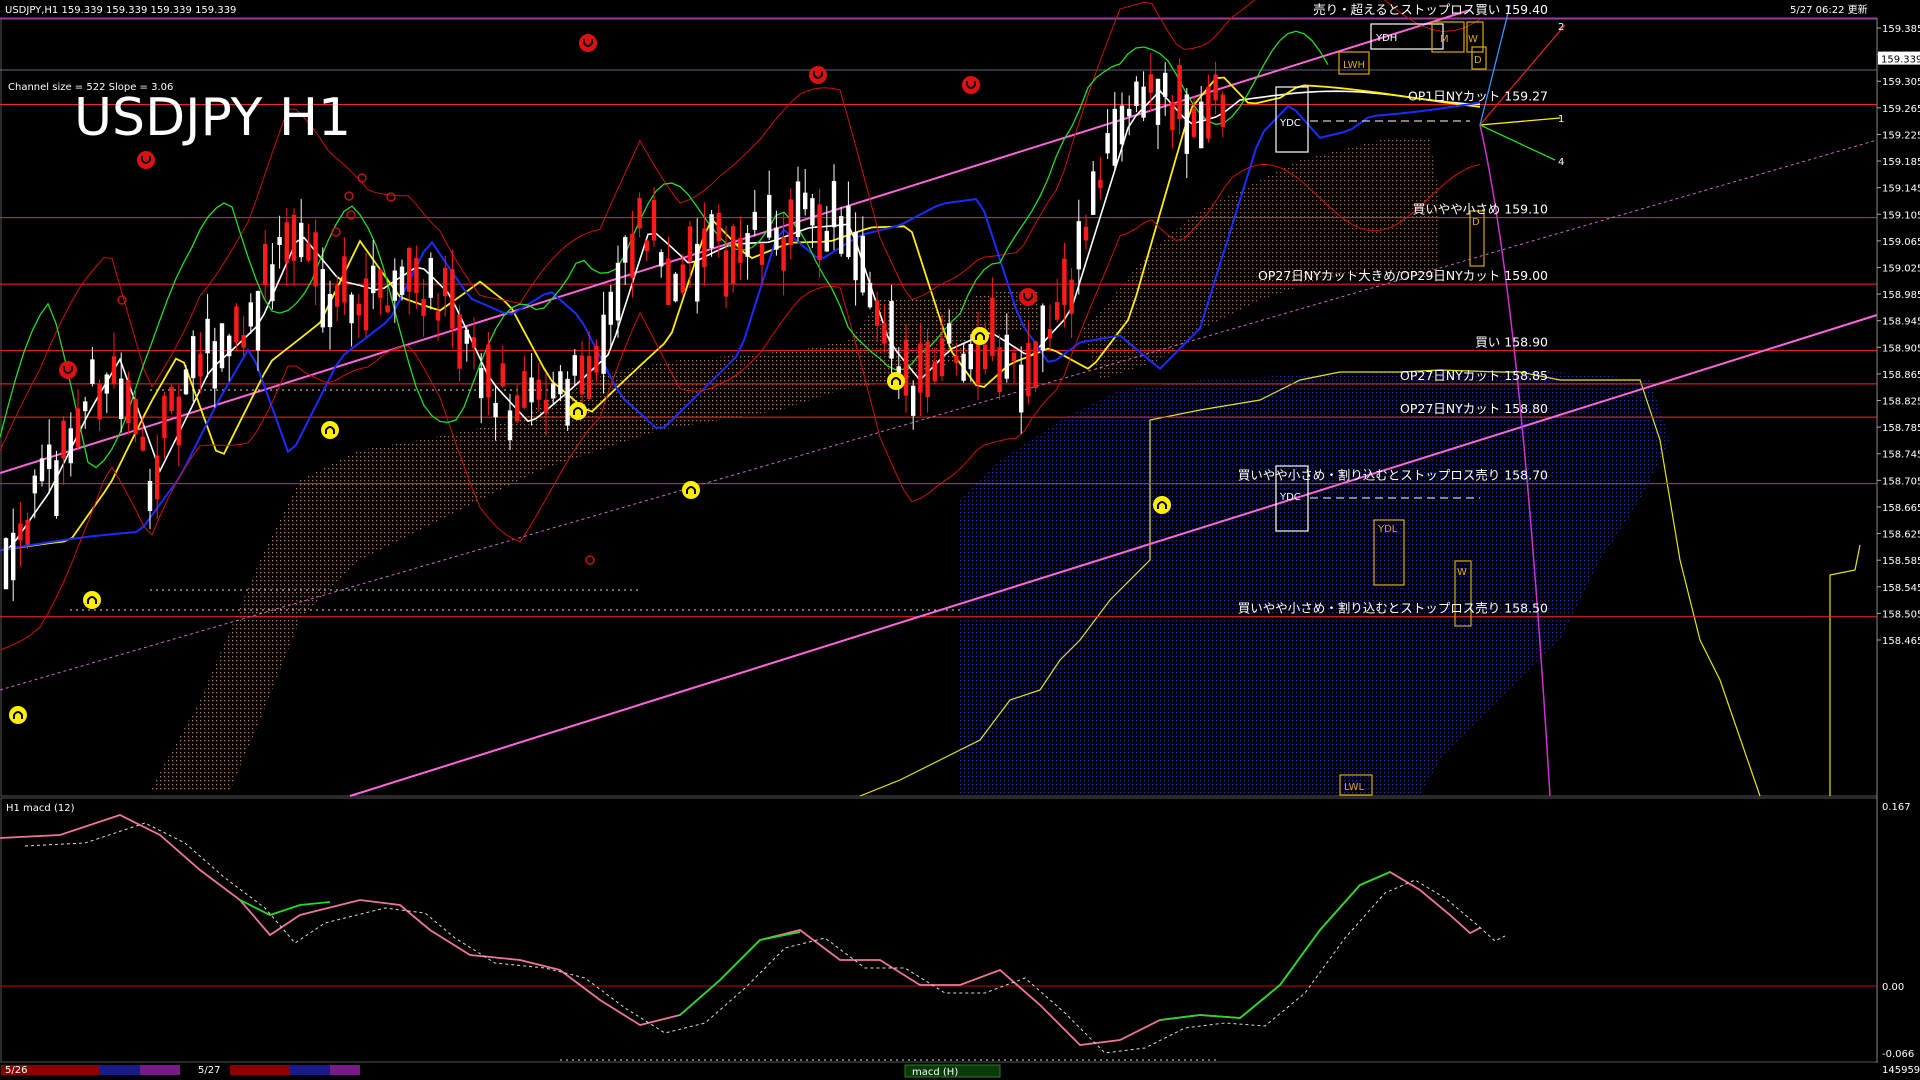 The image size is (1920, 1080). What do you see at coordinates (1403, 275) in the screenshot?
I see `level-label-3: OP27日NYカット大きめ/OP29日NYカット 159.00` at bounding box center [1403, 275].